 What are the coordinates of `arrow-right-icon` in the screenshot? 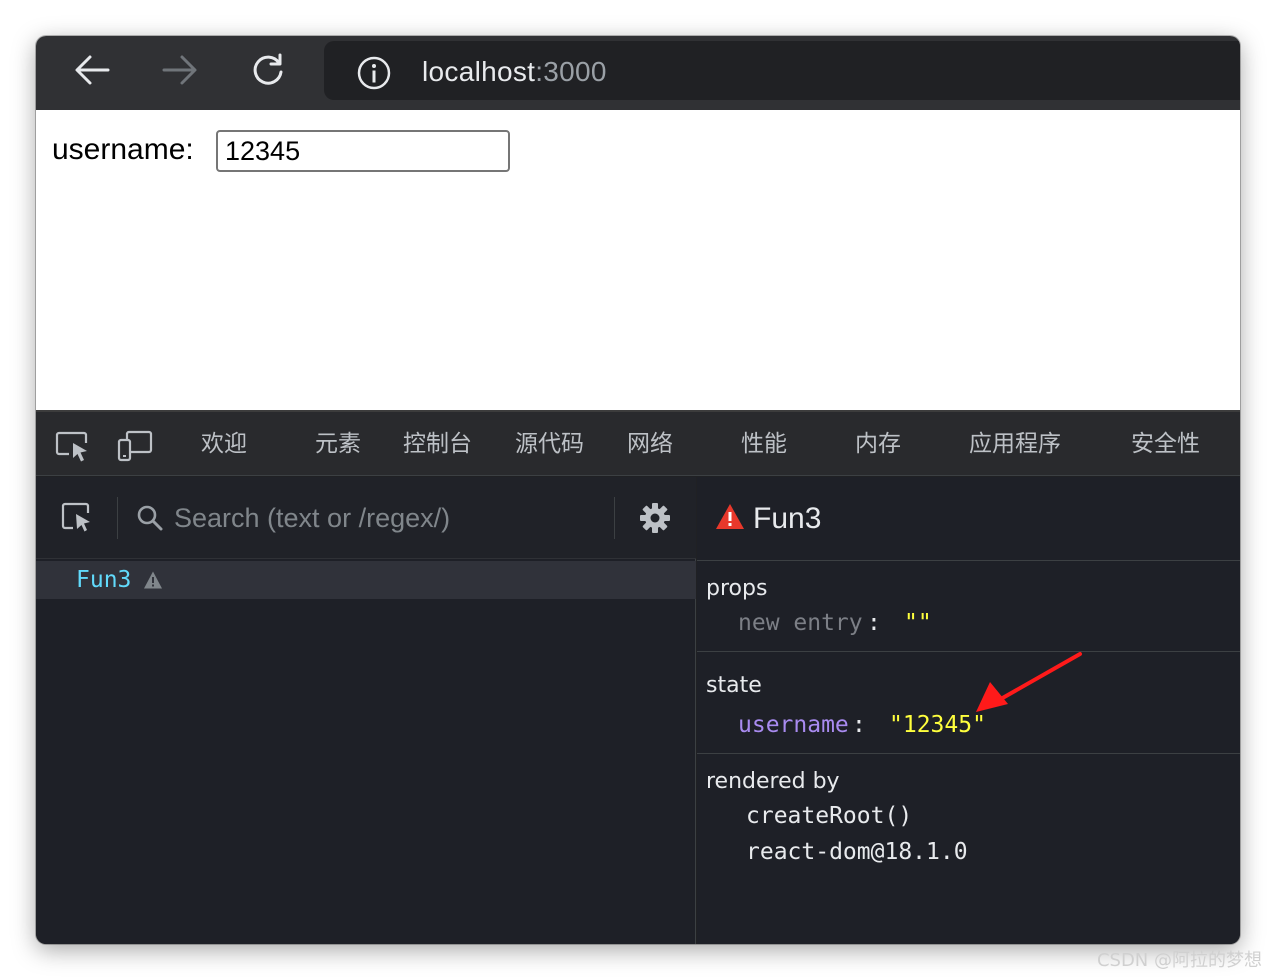 It's located at (179, 70).